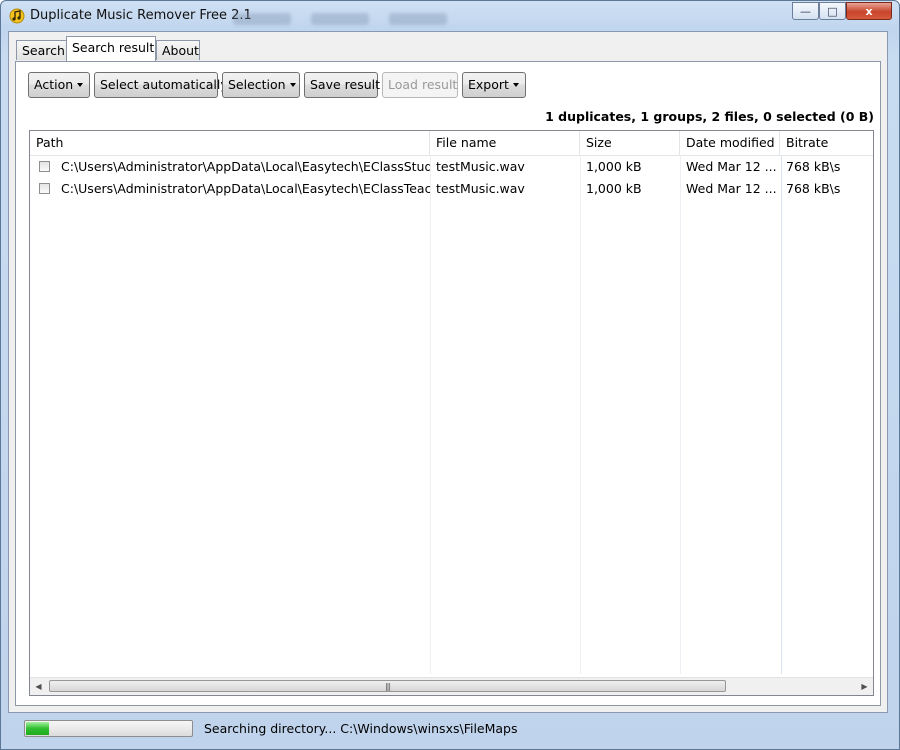 The width and height of the screenshot is (900, 750). I want to click on window-title: Duplicate Music Remover Free 2.1, so click(141, 15).